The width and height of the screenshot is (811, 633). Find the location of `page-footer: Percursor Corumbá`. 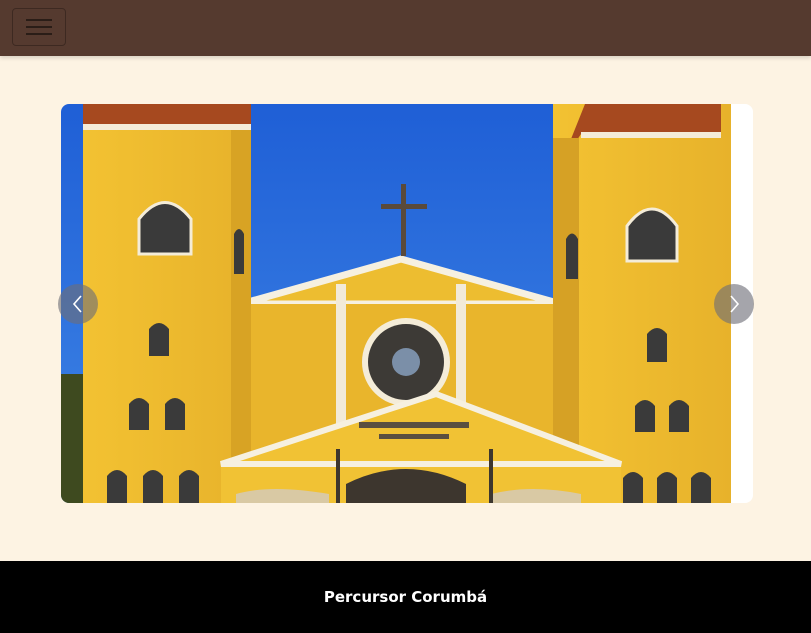

page-footer: Percursor Corumbá is located at coordinates (405, 597).